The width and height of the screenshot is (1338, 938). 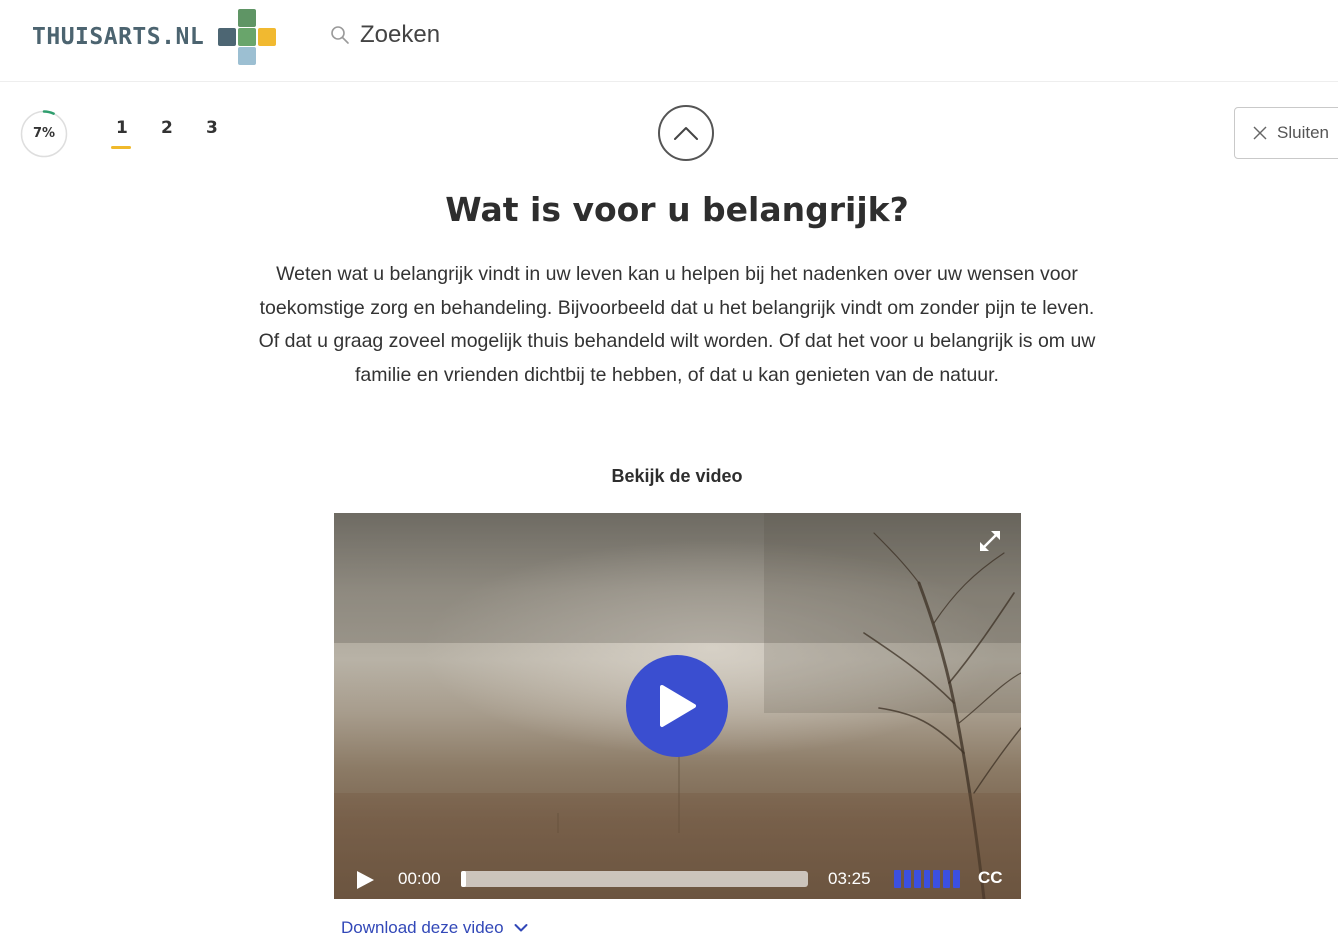 I want to click on control-play-icon, so click(x=365, y=880).